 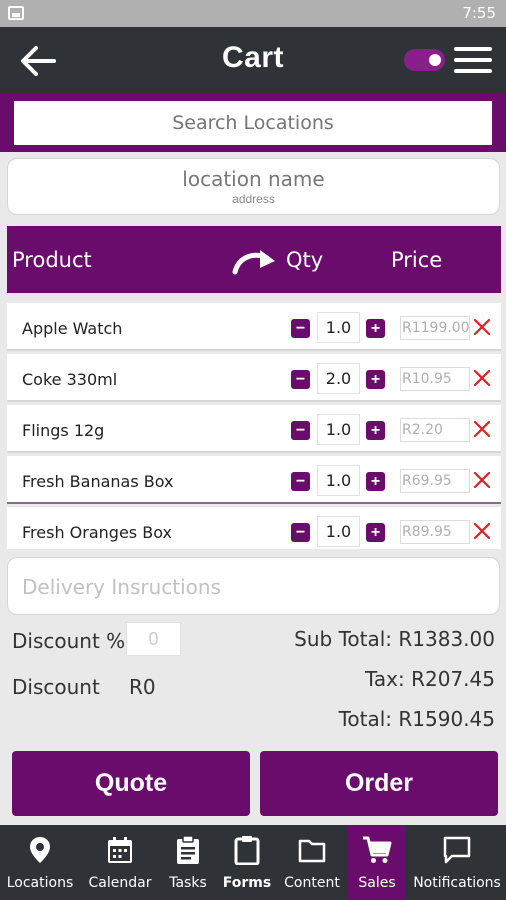 I want to click on total-text: Total: R1590.45, so click(x=416, y=719).